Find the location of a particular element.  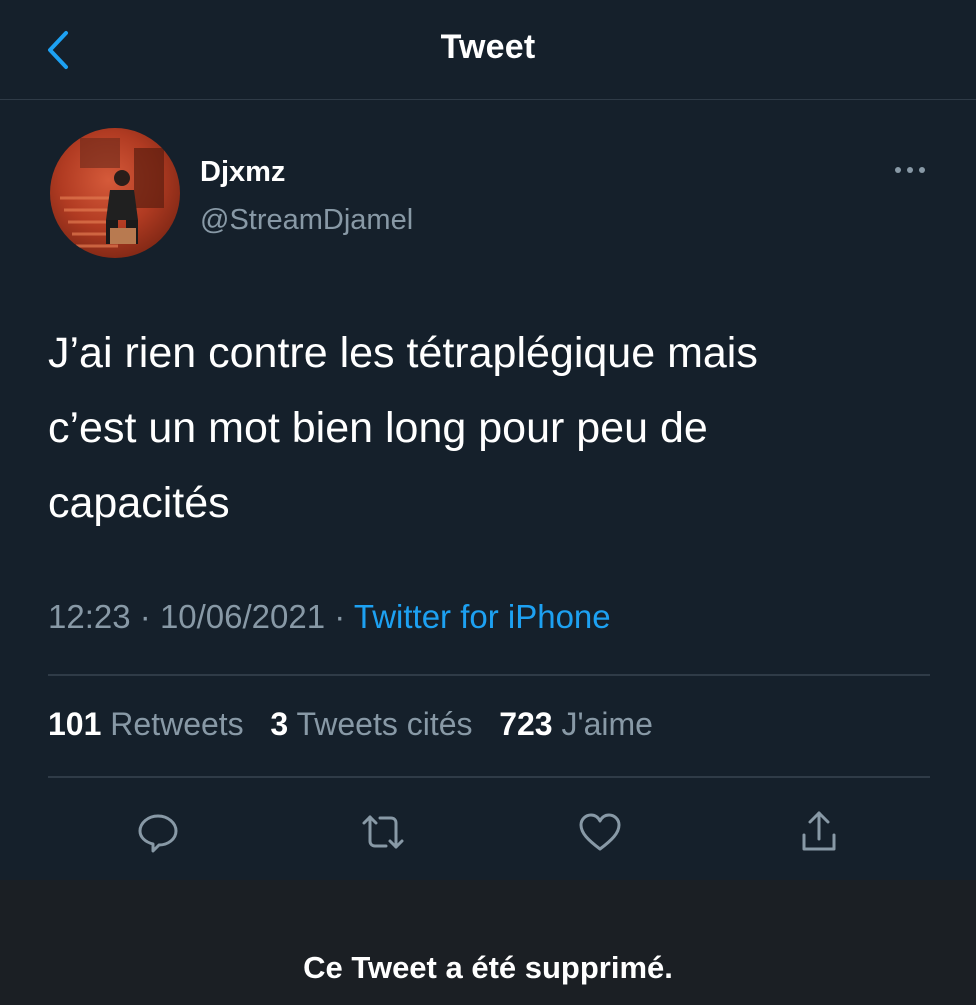

tweet-stats: 101 Retweets 3 Tweets cités 723 J'aime is located at coordinates (350, 724).